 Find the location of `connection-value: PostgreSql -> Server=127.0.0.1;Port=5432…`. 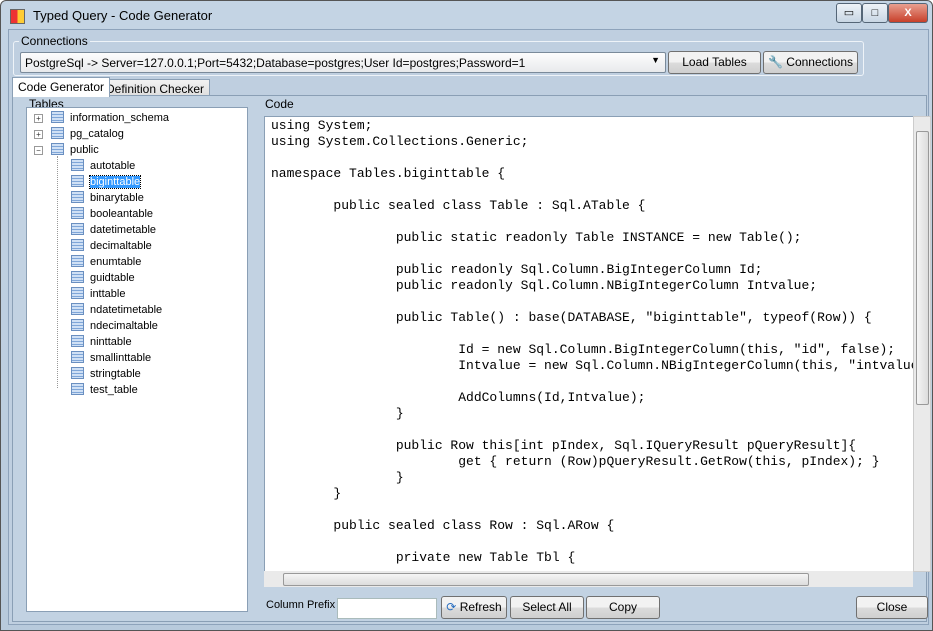

connection-value: PostgreSql -> Server=127.0.0.1;Port=5432… is located at coordinates (275, 63).